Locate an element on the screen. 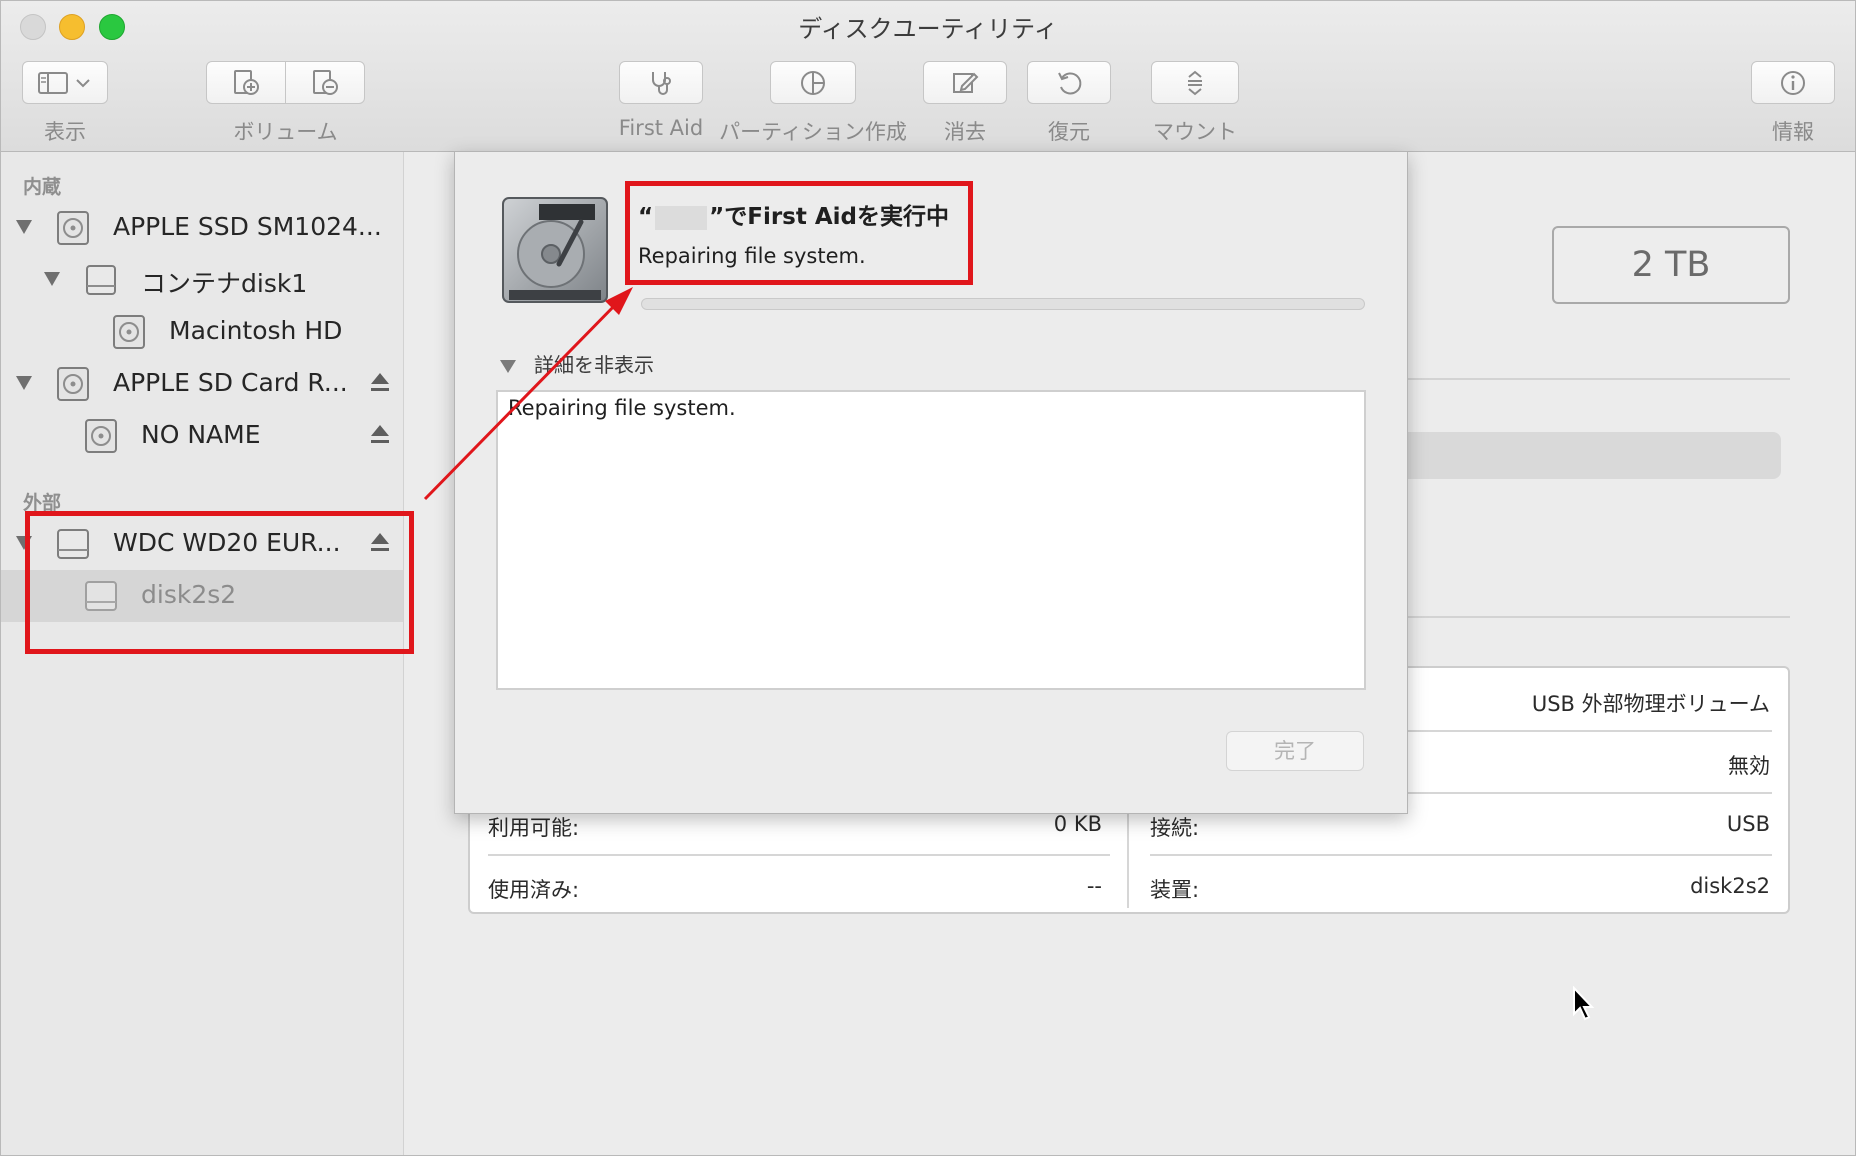 This screenshot has height=1156, width=1856. usage-bar is located at coordinates (1581, 455).